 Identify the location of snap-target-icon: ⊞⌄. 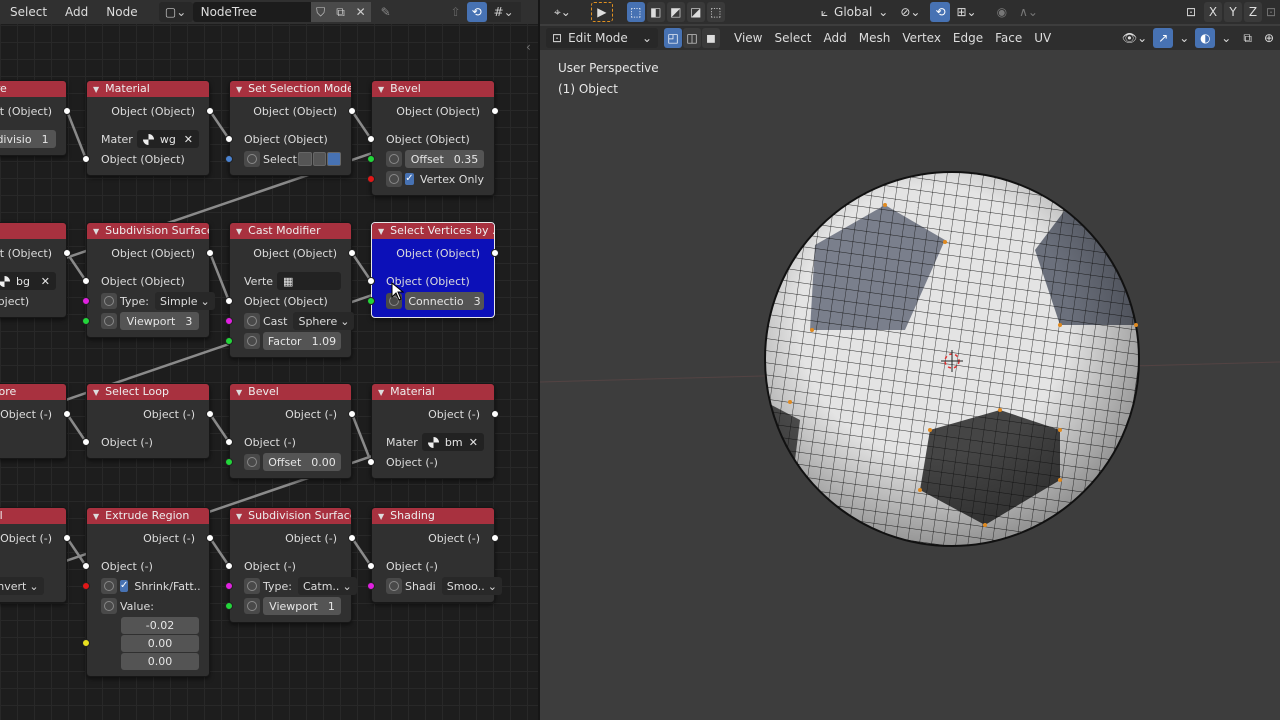
(966, 12).